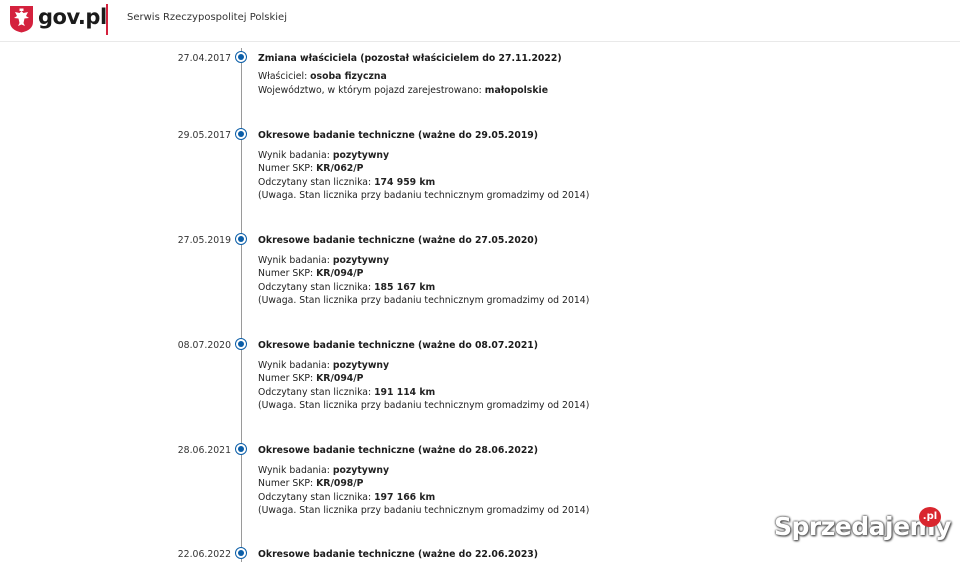 The image size is (960, 562). Describe the element at coordinates (72, 17) in the screenshot. I see `gov-pl-logo-text: gov.pl` at that location.